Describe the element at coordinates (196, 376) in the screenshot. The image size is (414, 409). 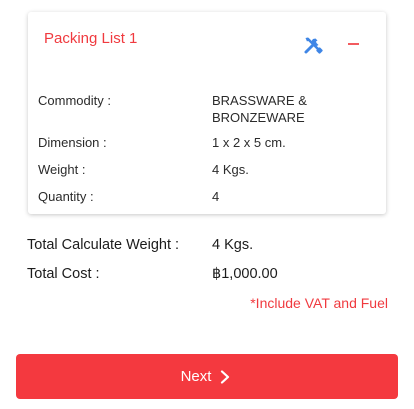
I see `next-button-label: Next` at that location.